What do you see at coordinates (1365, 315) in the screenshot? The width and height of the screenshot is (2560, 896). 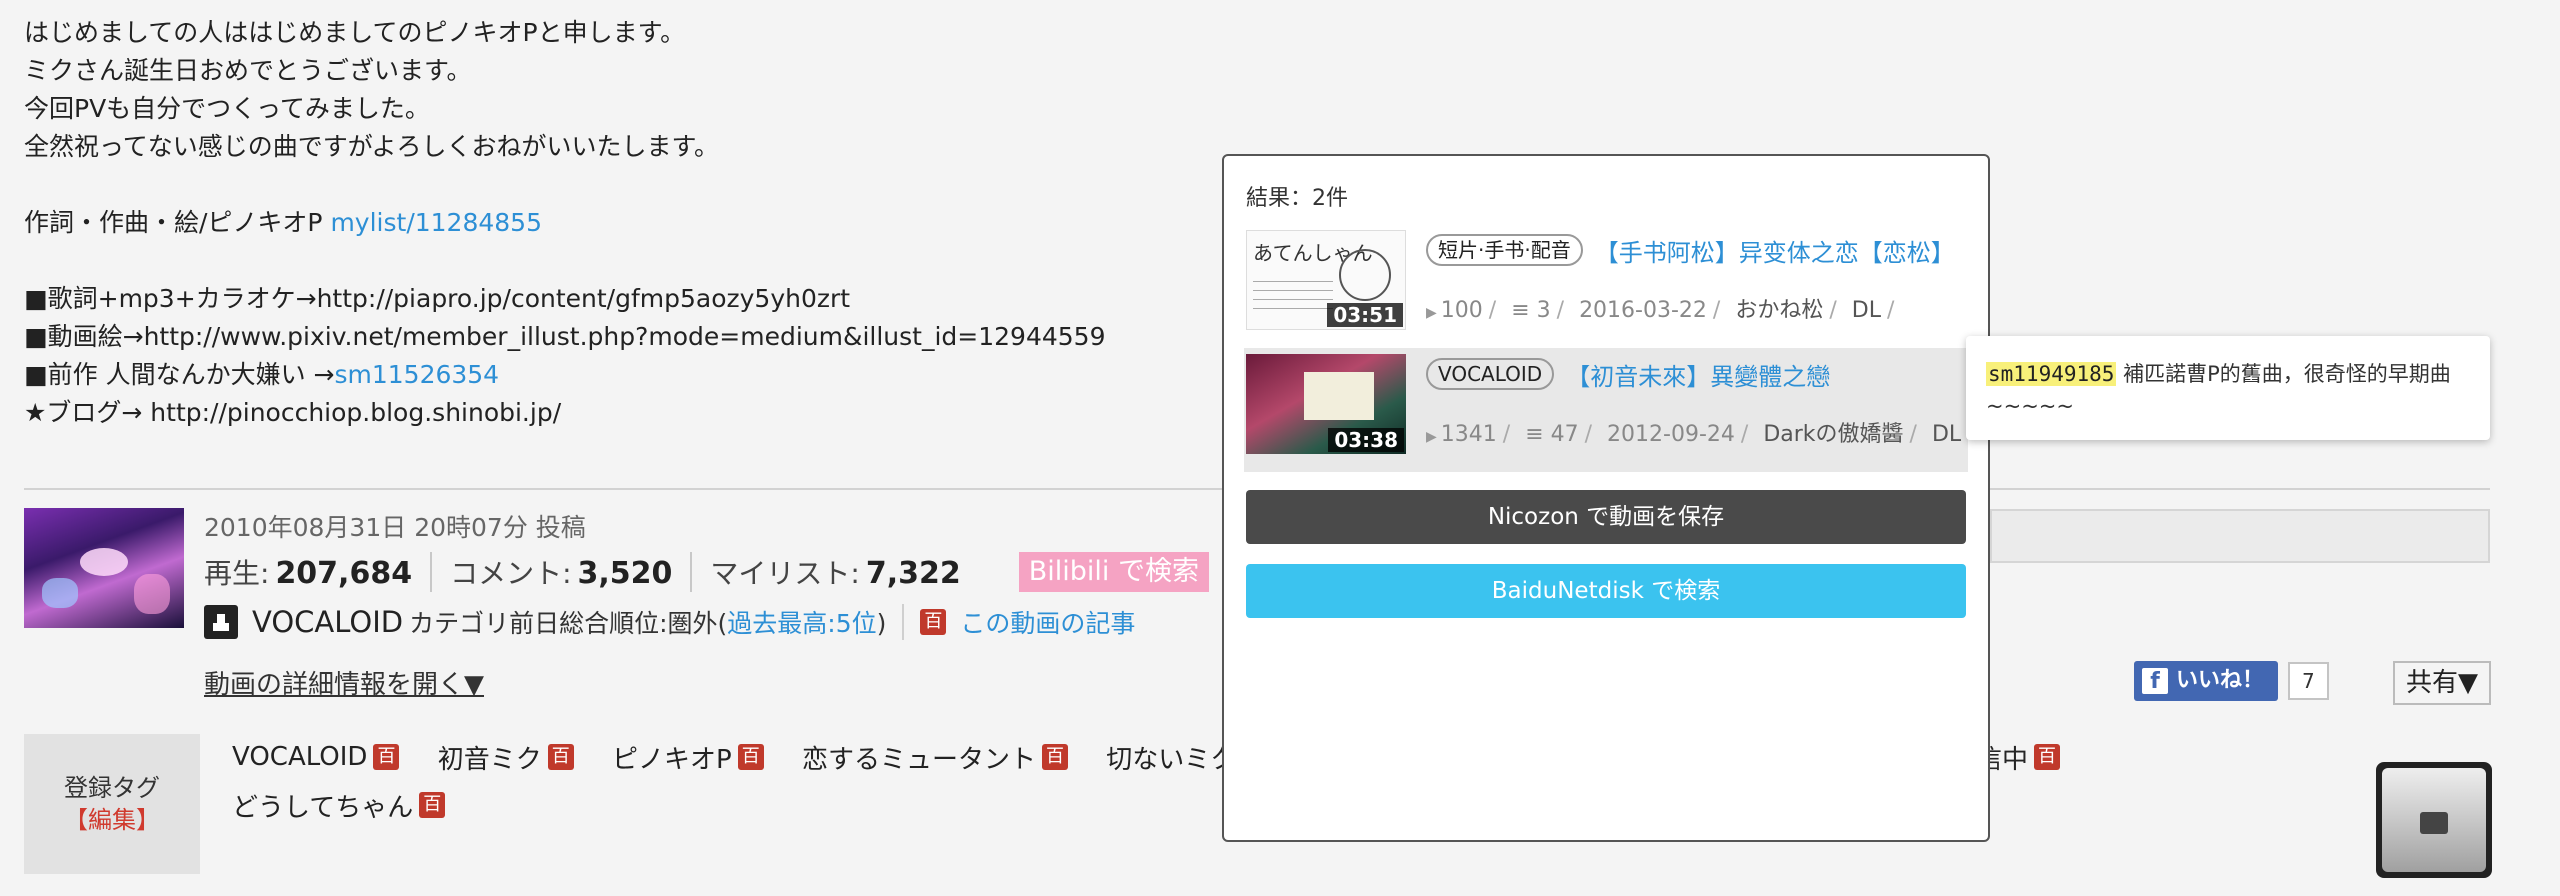 I see `duration-badge: 03:51` at bounding box center [1365, 315].